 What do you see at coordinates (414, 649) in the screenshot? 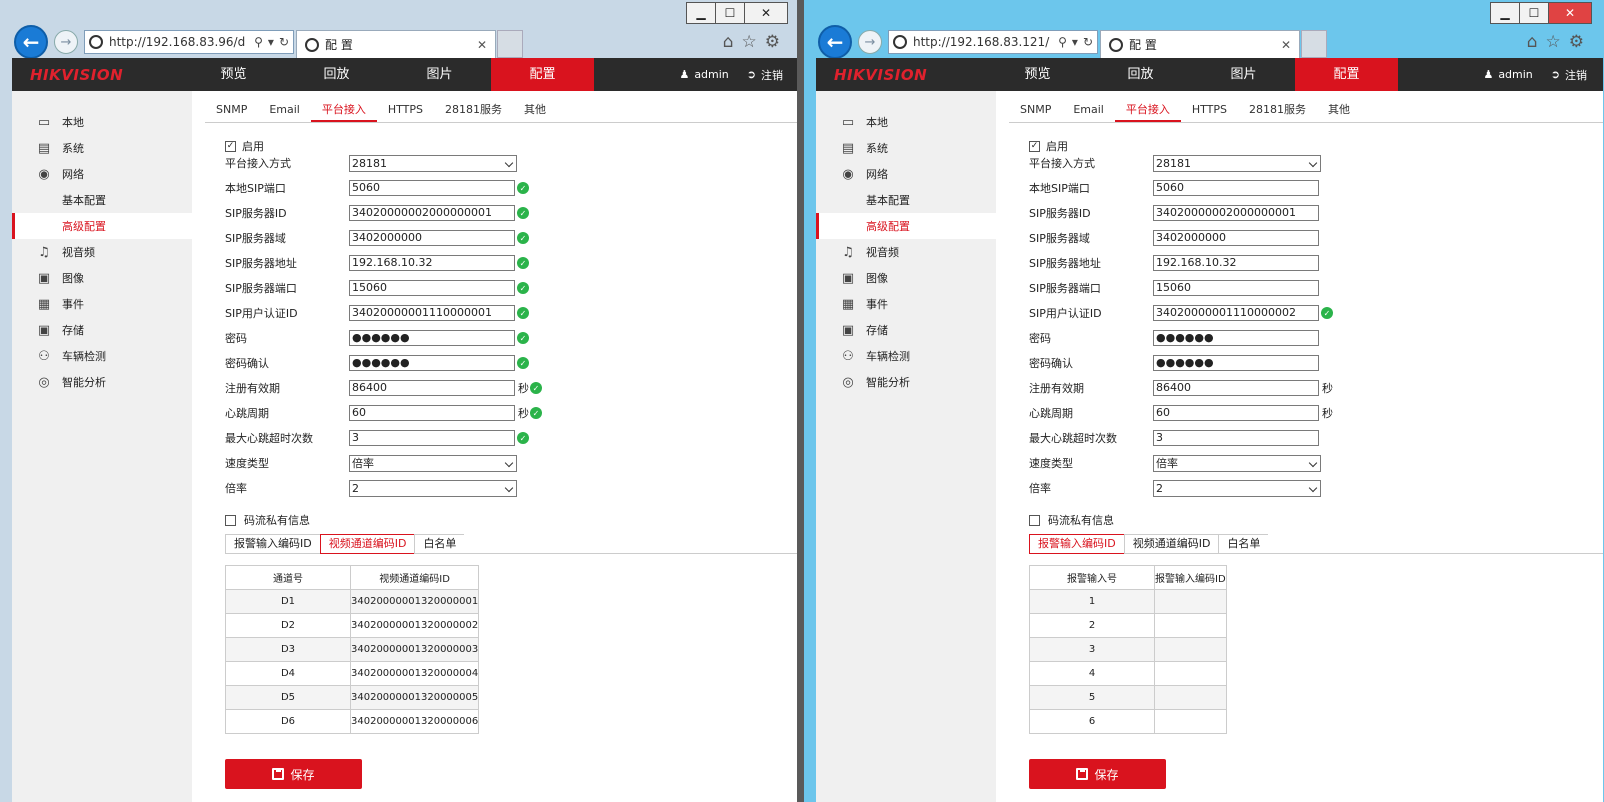
I see `table-cell: 34020000001320000003` at bounding box center [414, 649].